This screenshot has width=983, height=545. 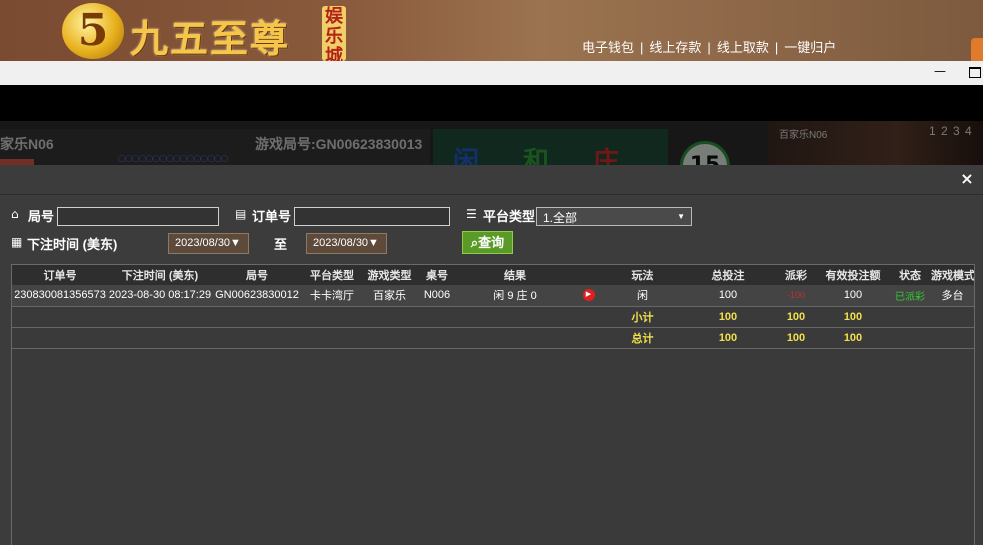 I want to click on list-icon: ☰, so click(x=471, y=214).